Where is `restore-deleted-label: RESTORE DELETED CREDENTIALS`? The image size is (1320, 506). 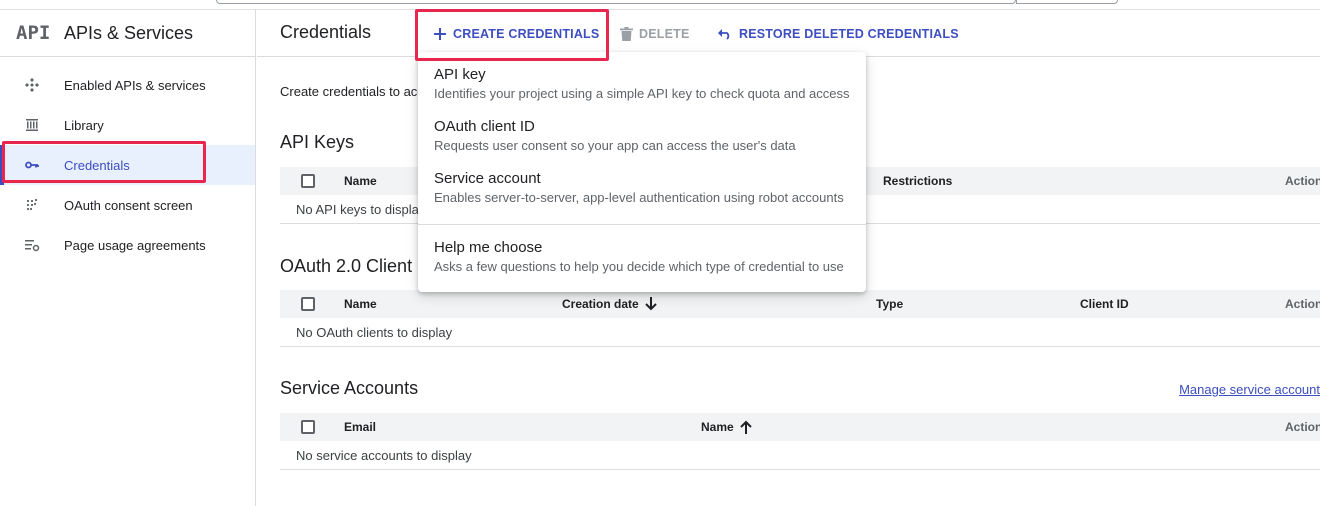
restore-deleted-label: RESTORE DELETED CREDENTIALS is located at coordinates (849, 34).